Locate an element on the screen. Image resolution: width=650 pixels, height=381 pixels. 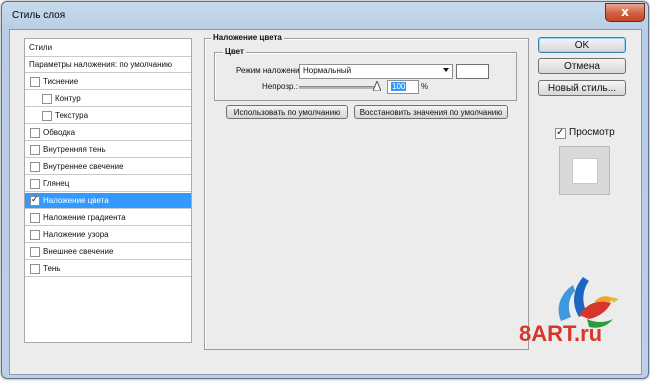
style-item: Текстура is located at coordinates (108, 116).